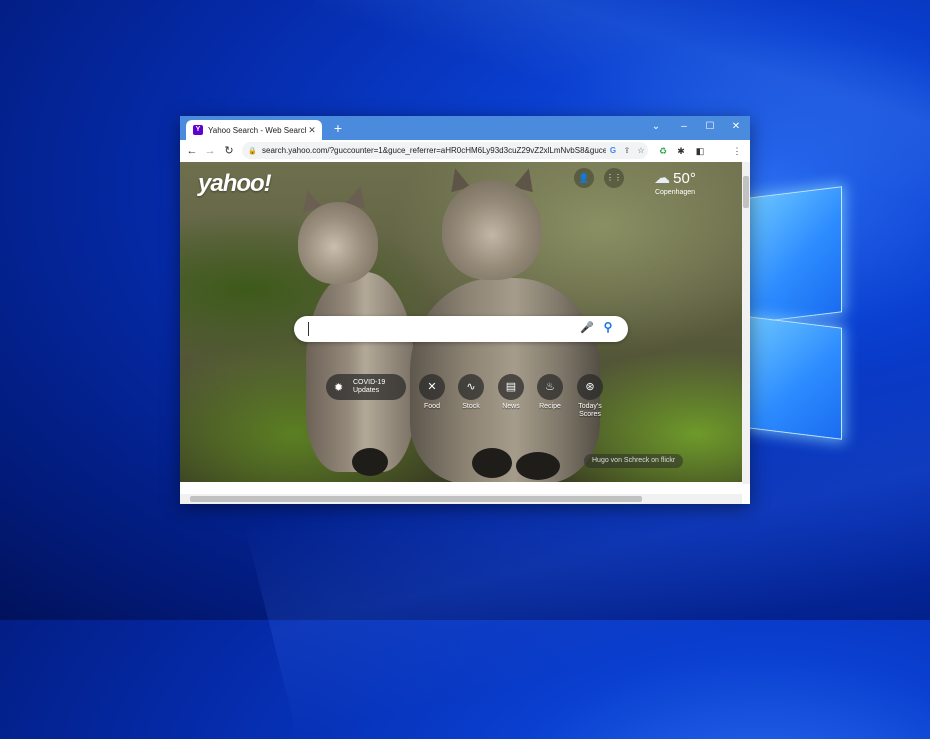  What do you see at coordinates (634, 461) in the screenshot?
I see `photo-credit: Hugo von Schreck on flickr` at bounding box center [634, 461].